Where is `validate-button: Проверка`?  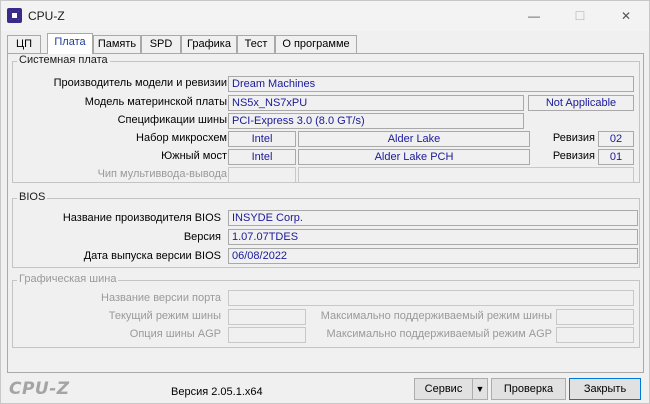 validate-button: Проверка is located at coordinates (528, 389).